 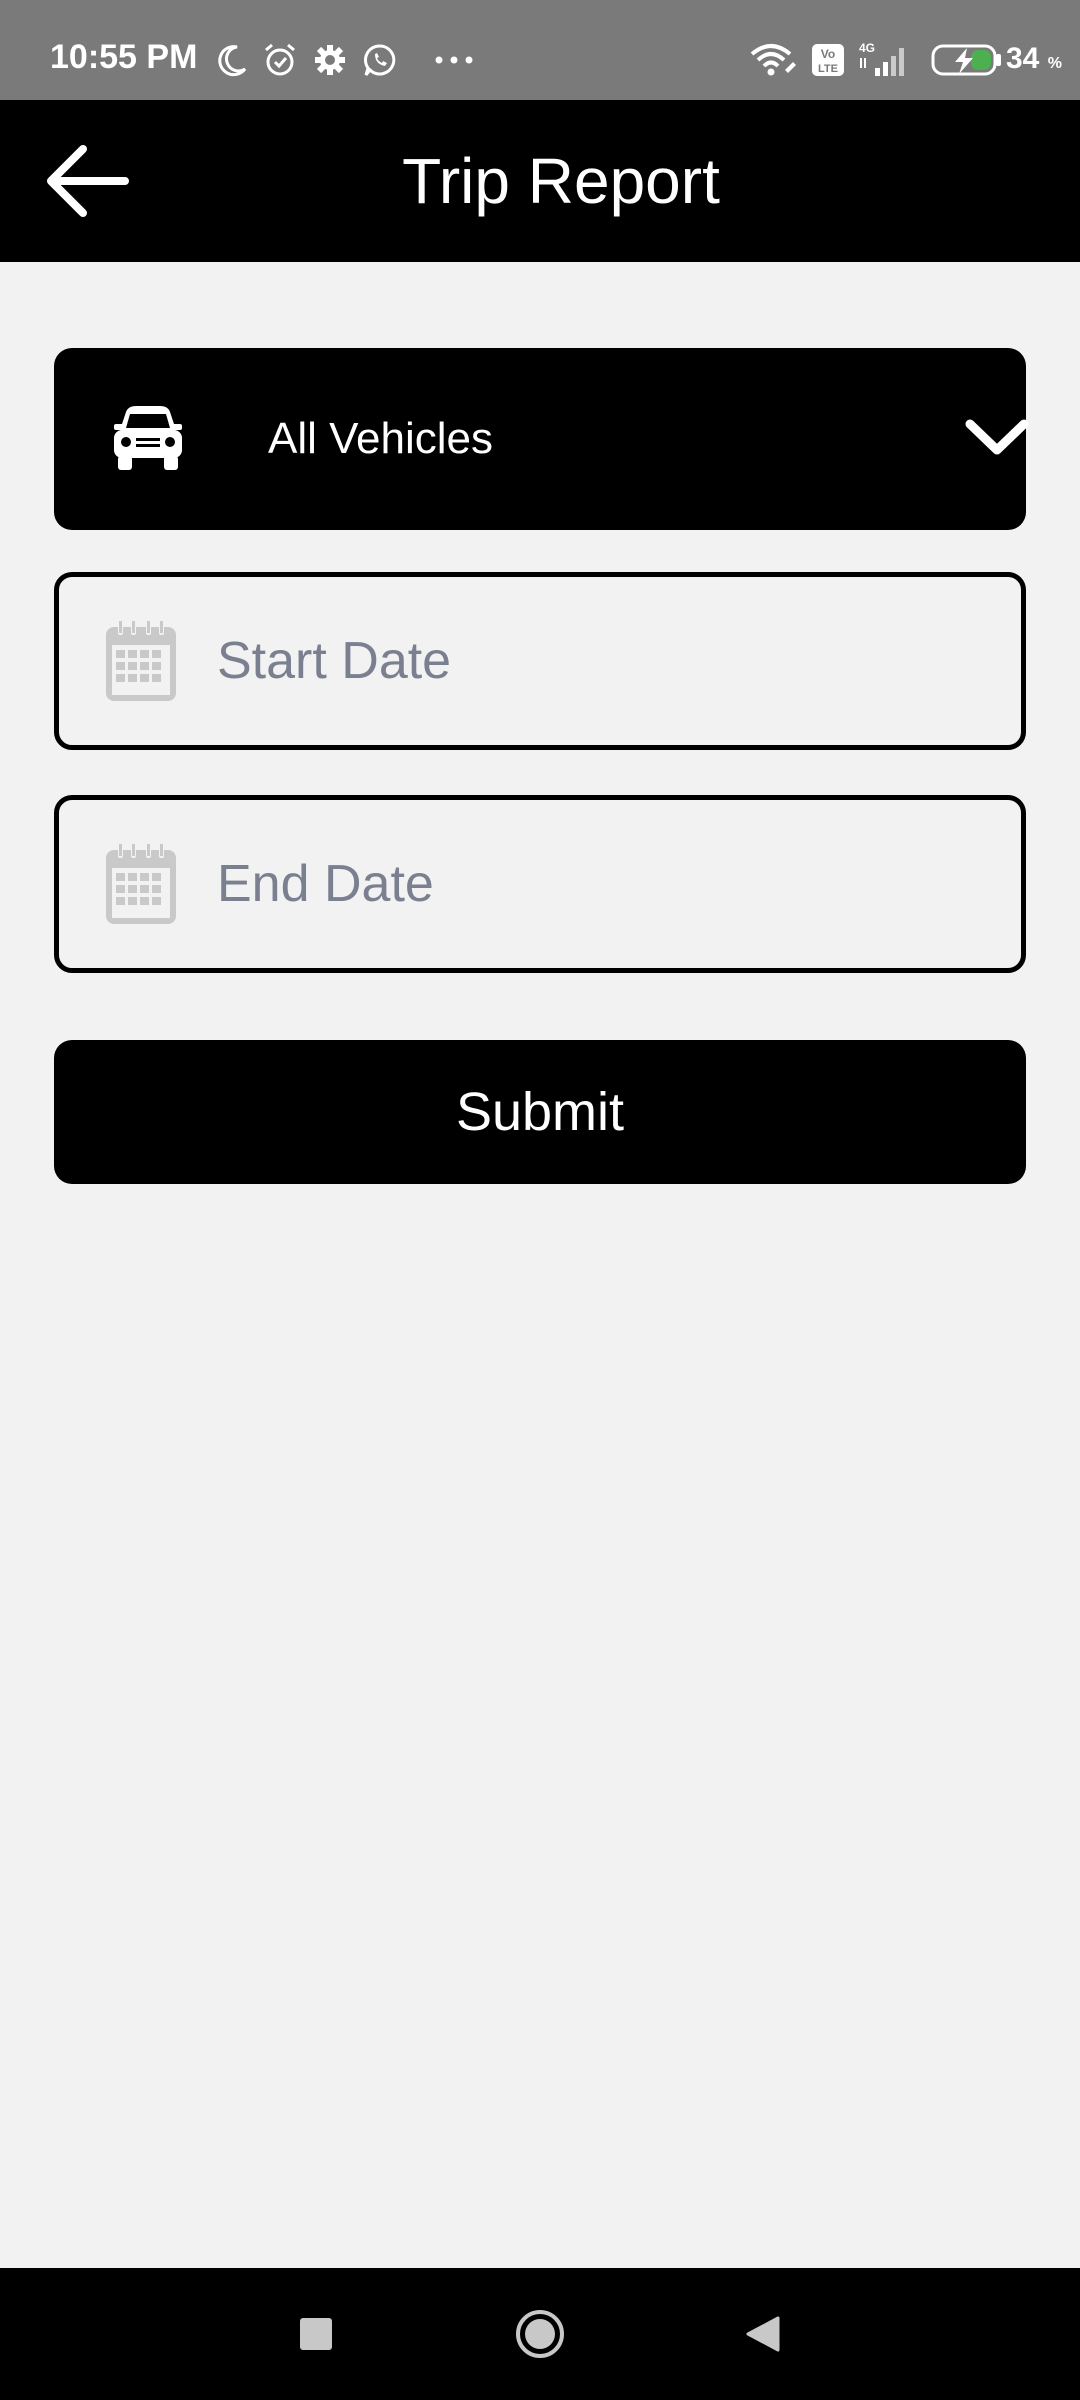 I want to click on alarm-icon, so click(x=280, y=60).